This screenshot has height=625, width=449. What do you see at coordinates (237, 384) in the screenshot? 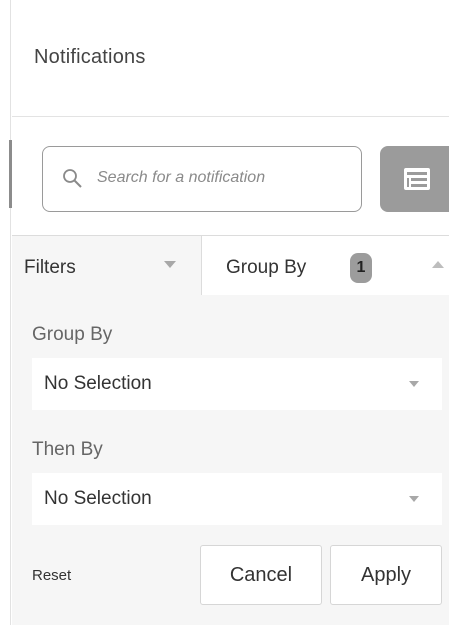
I see `group-by-select: No Selection` at bounding box center [237, 384].